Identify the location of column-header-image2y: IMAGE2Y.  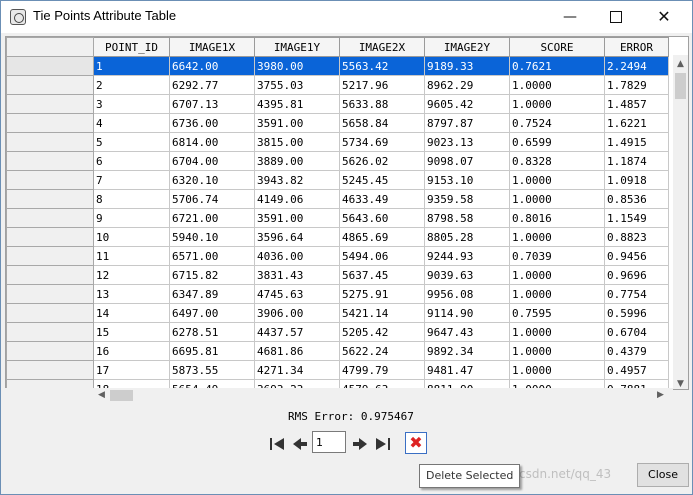
(467, 47).